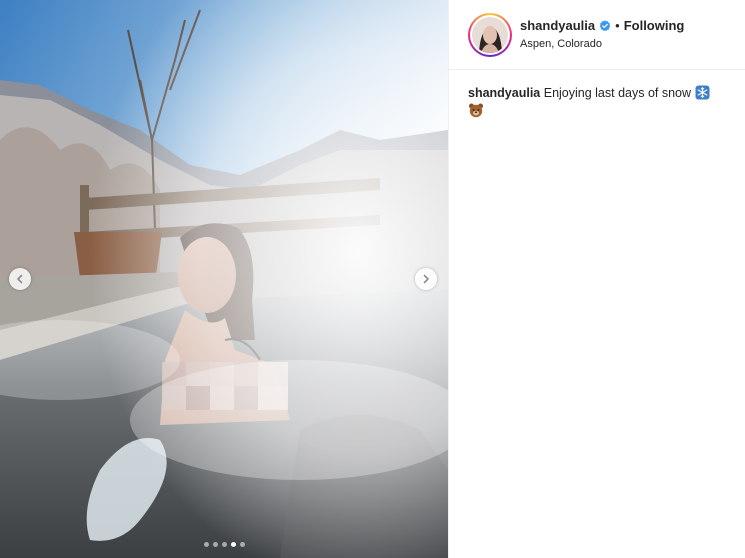 The height and width of the screenshot is (558, 745). I want to click on caption-text: Enjoying last days of snow, so click(617, 93).